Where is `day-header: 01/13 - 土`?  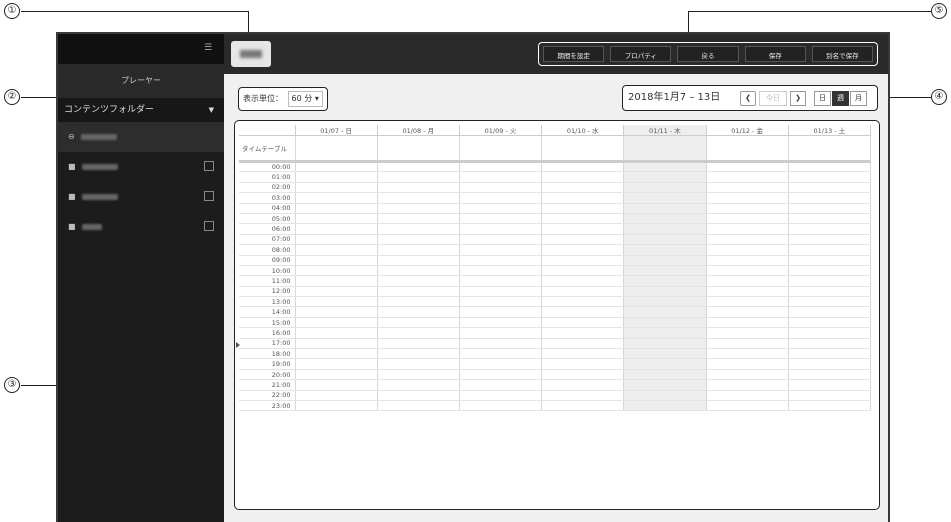
day-header: 01/13 - 土 is located at coordinates (830, 130).